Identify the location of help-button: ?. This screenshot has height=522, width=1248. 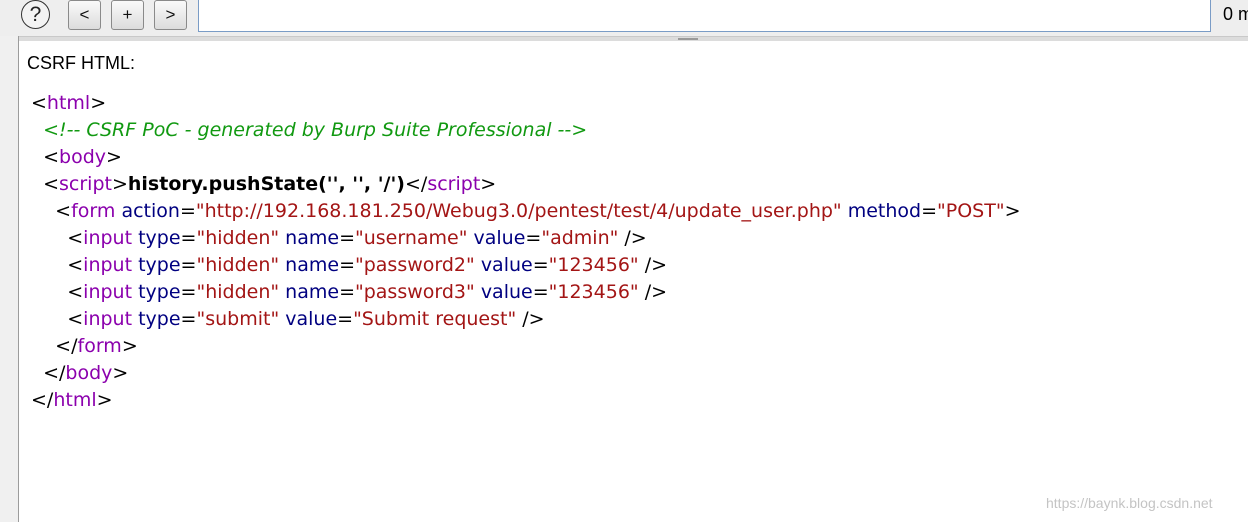
(35, 14).